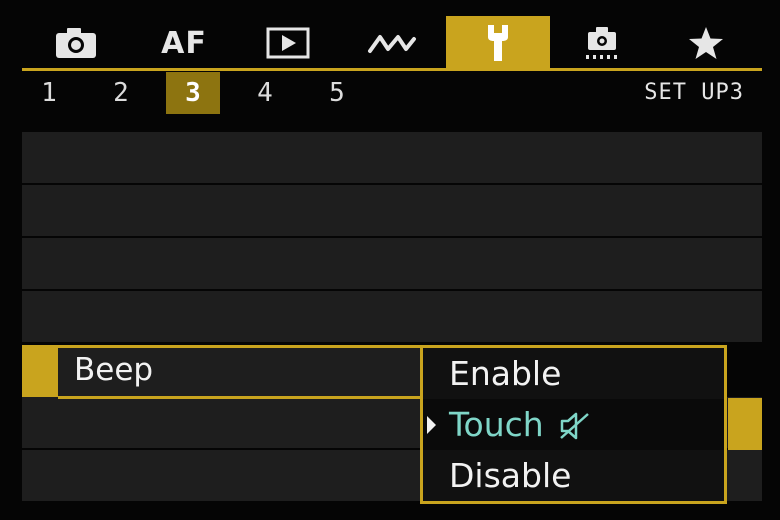  I want to click on selected-row-marker, so click(40, 371).